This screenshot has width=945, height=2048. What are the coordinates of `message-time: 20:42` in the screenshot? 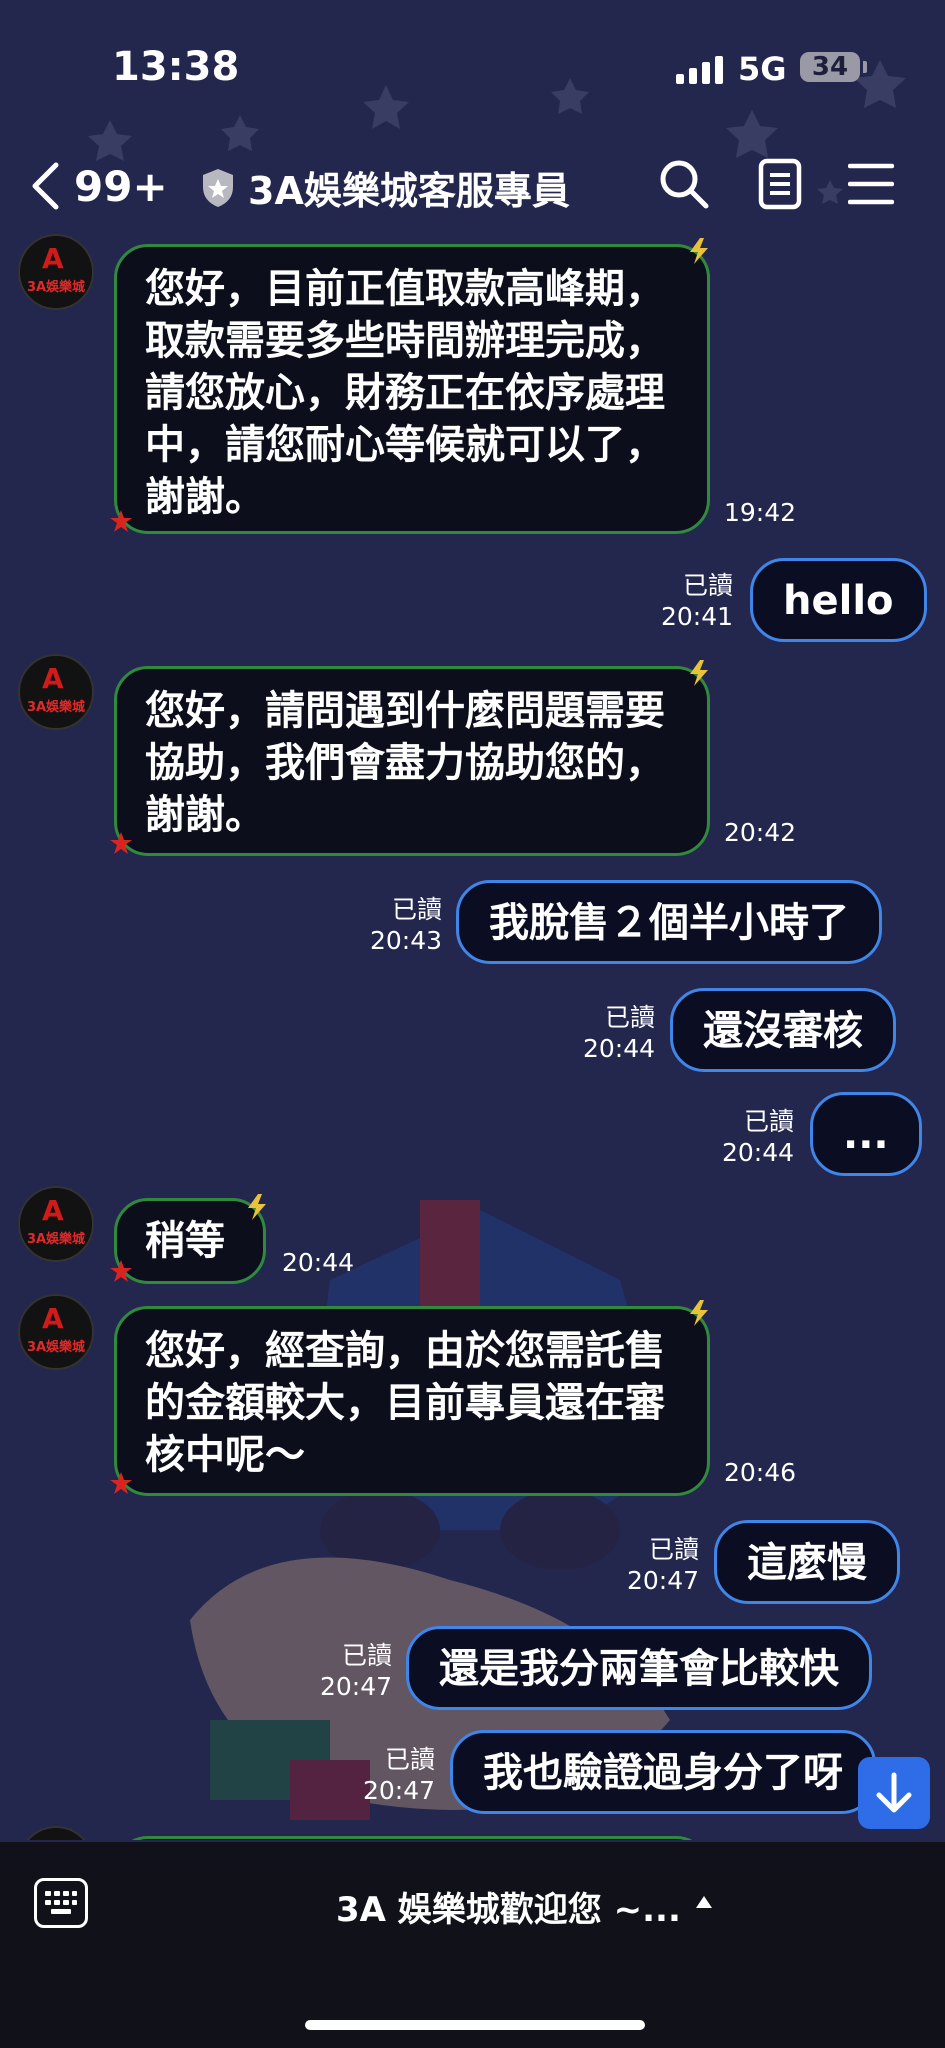 It's located at (760, 832).